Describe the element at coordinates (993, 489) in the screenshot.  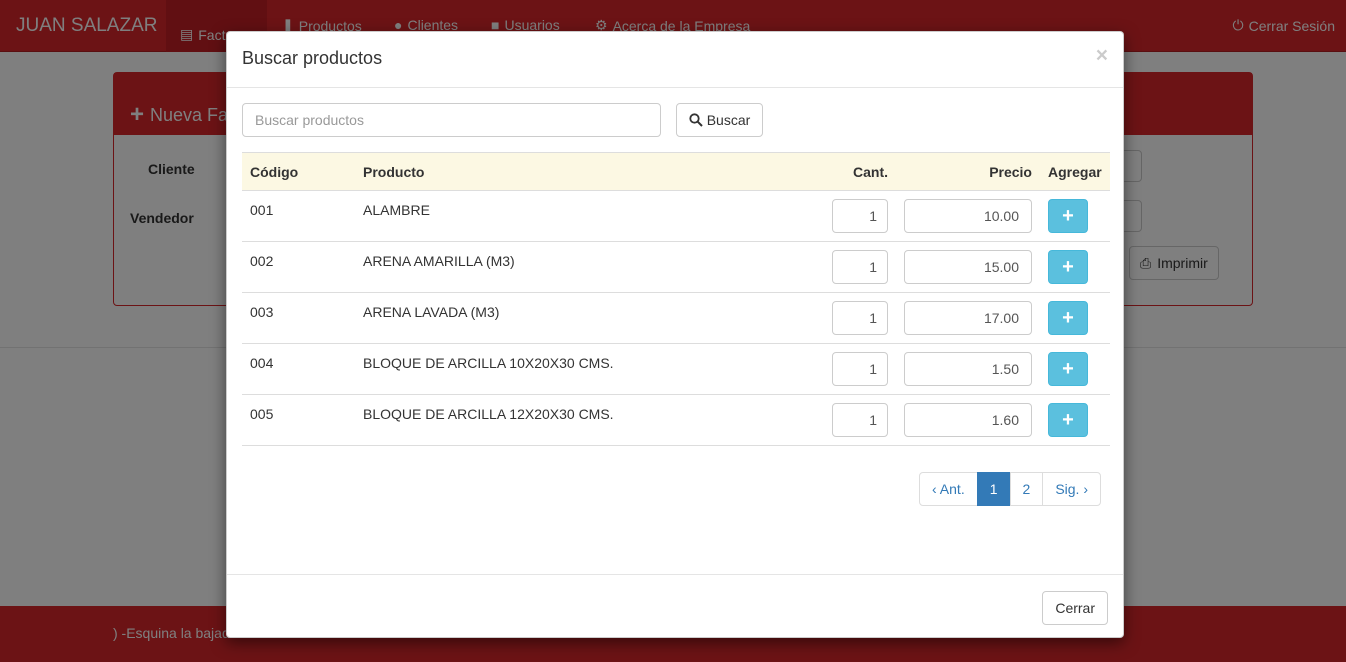
I see `pagination-page-1: 1` at that location.